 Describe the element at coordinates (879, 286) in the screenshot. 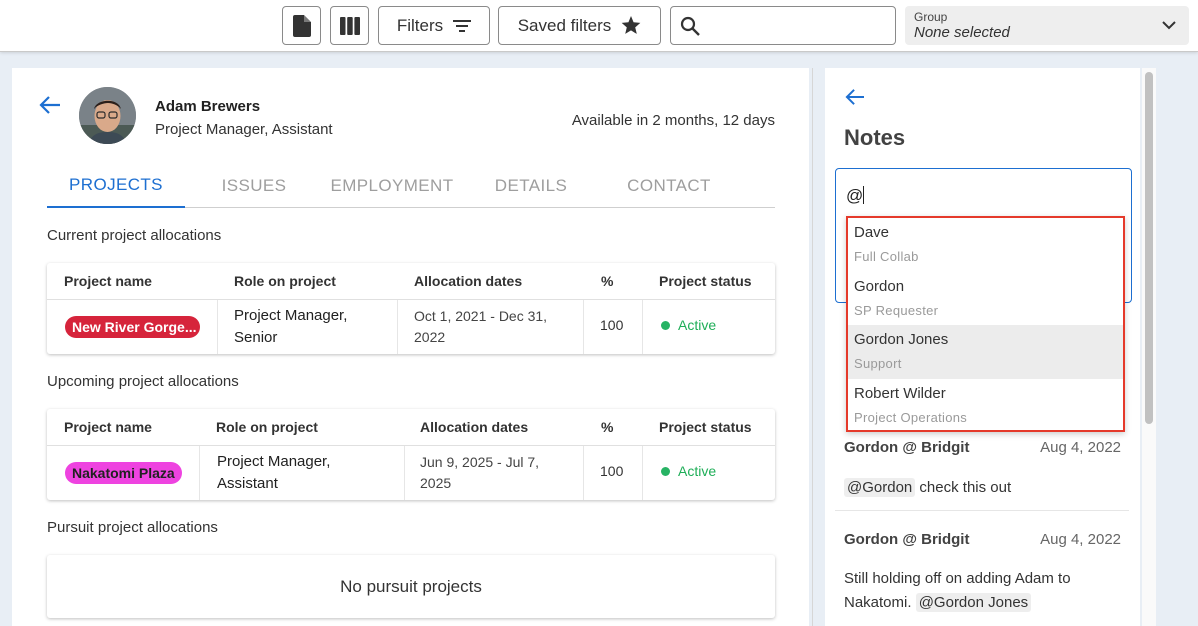

I see `option-name: Gordon` at that location.